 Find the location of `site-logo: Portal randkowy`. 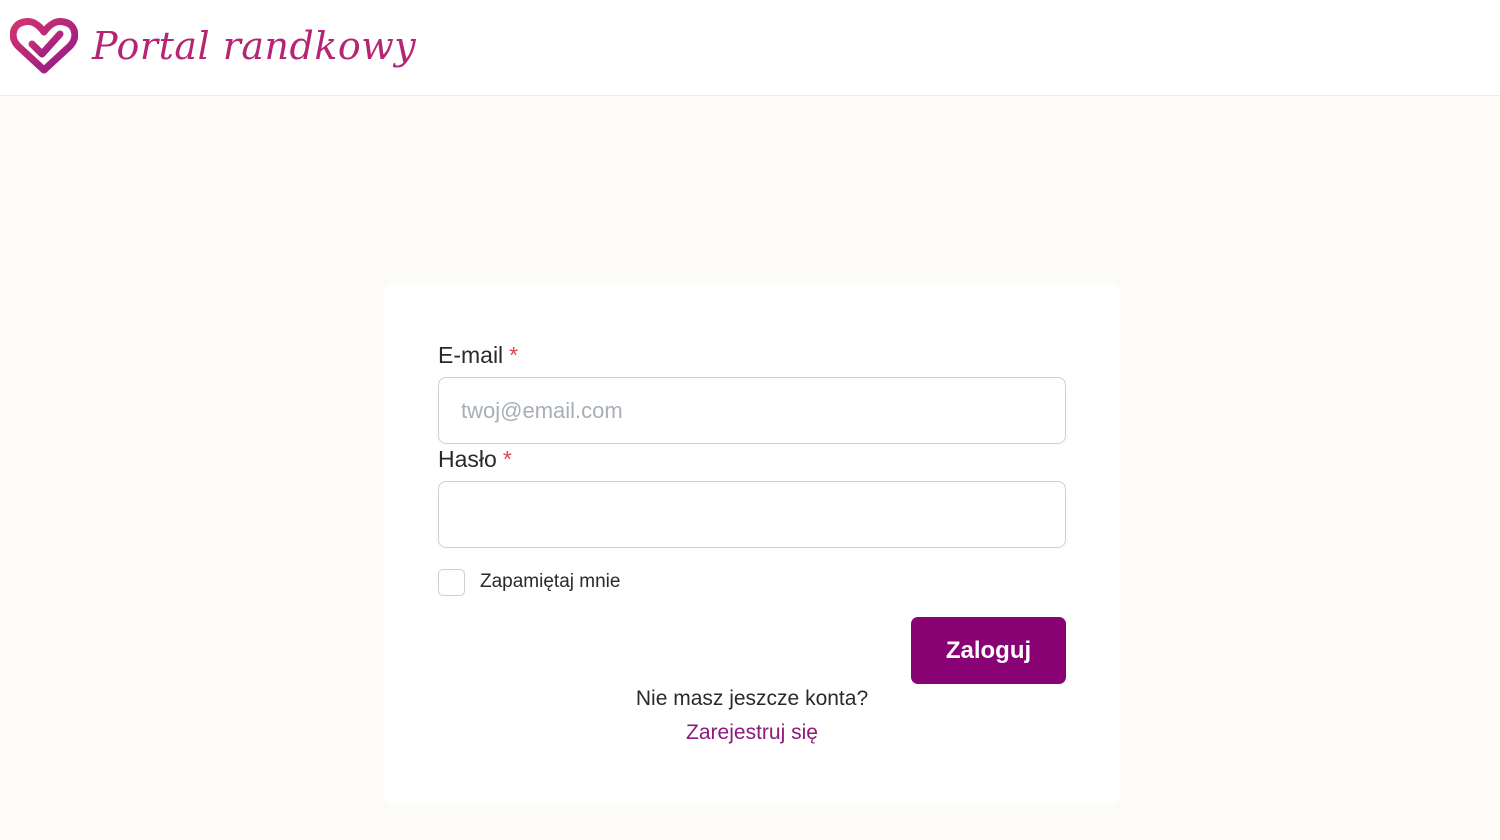

site-logo: Portal randkowy is located at coordinates (213, 52).